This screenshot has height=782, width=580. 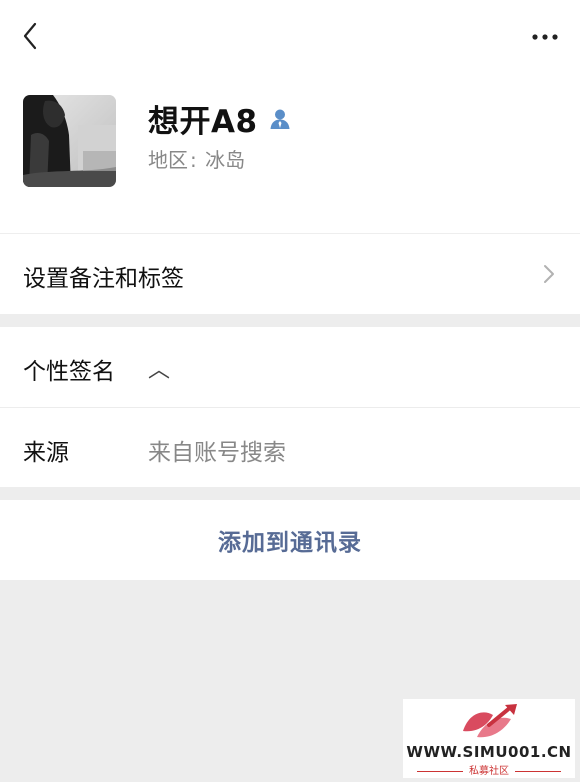 What do you see at coordinates (290, 367) in the screenshot?
I see `signature-row: 个性签名 ︿` at bounding box center [290, 367].